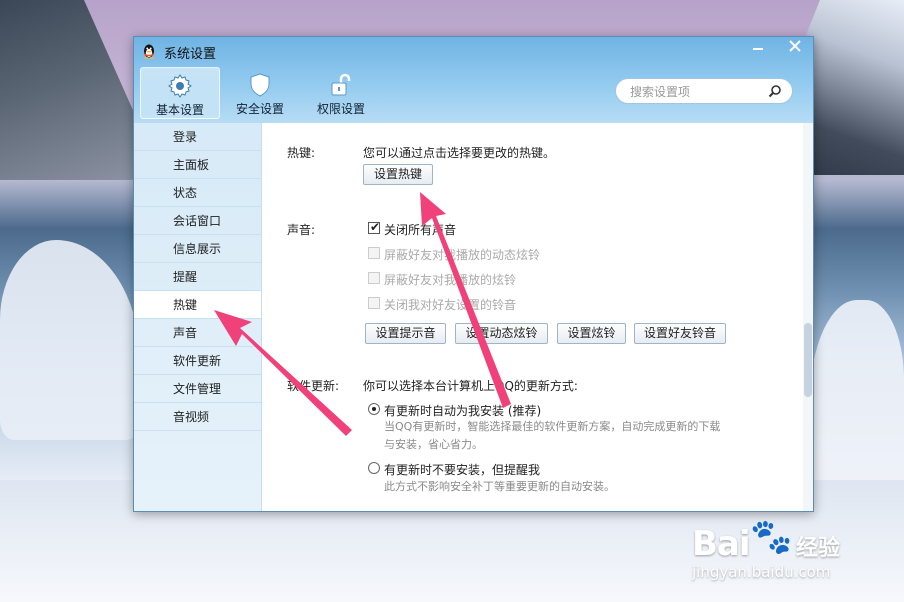 Image resolution: width=904 pixels, height=602 pixels. Describe the element at coordinates (462, 255) in the screenshot. I see `block-dynamic-ring-label: 屏蔽好友对我播放的动态炫铃` at that location.